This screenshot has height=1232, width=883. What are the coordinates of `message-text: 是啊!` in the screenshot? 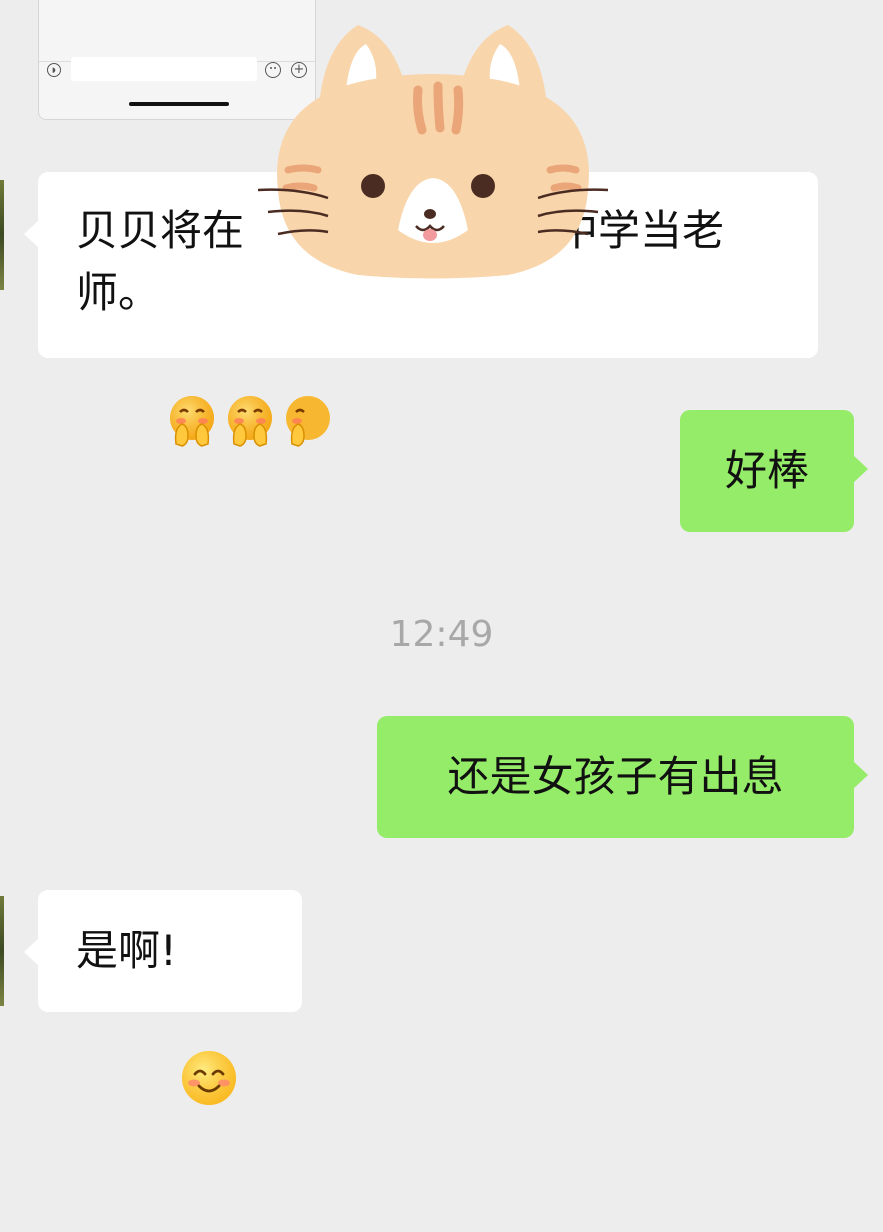 It's located at (189, 1012).